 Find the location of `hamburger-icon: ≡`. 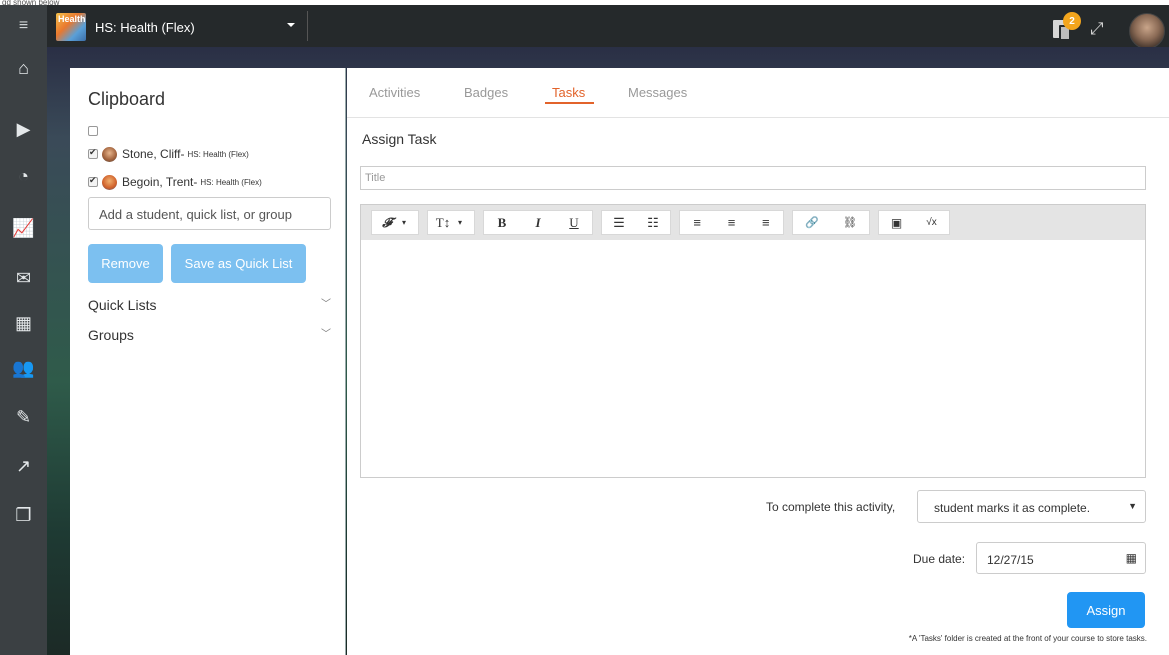

hamburger-icon: ≡ is located at coordinates (23, 25).